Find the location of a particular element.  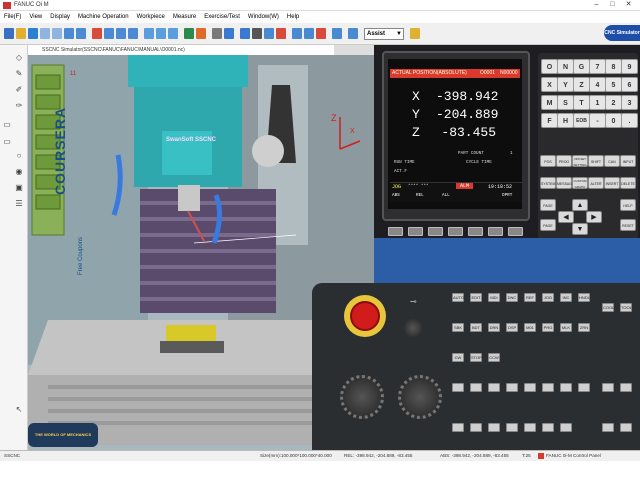

panel-button-auto: AUTO is located at coordinates (458, 297).